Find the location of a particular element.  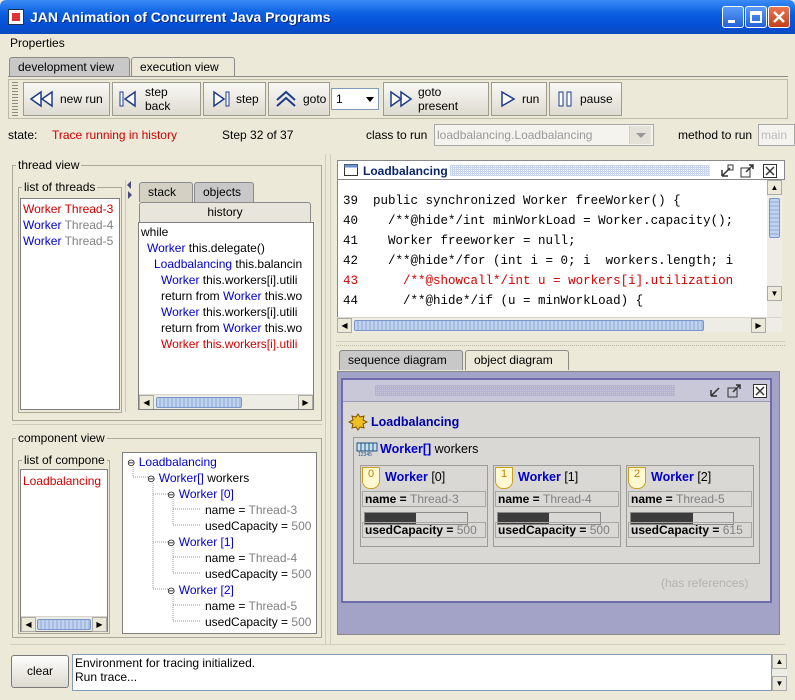

history-row-2: Loadbalancing this.balancin is located at coordinates (228, 264).